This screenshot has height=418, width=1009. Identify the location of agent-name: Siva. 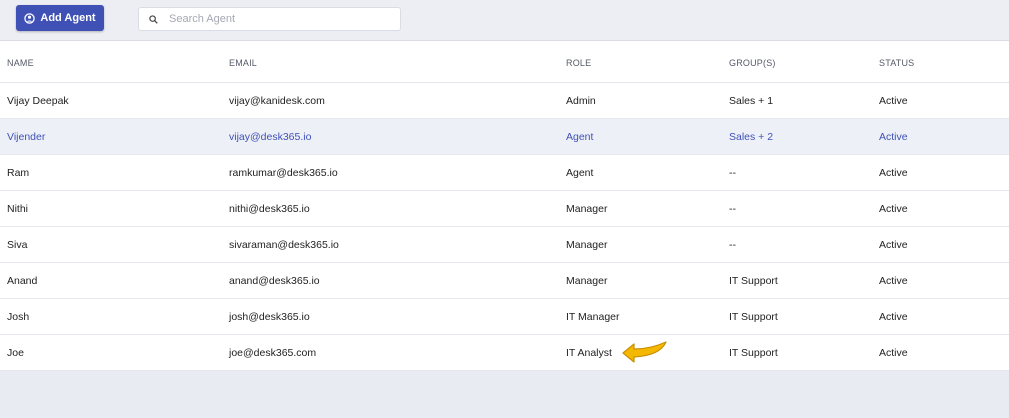
(17, 245).